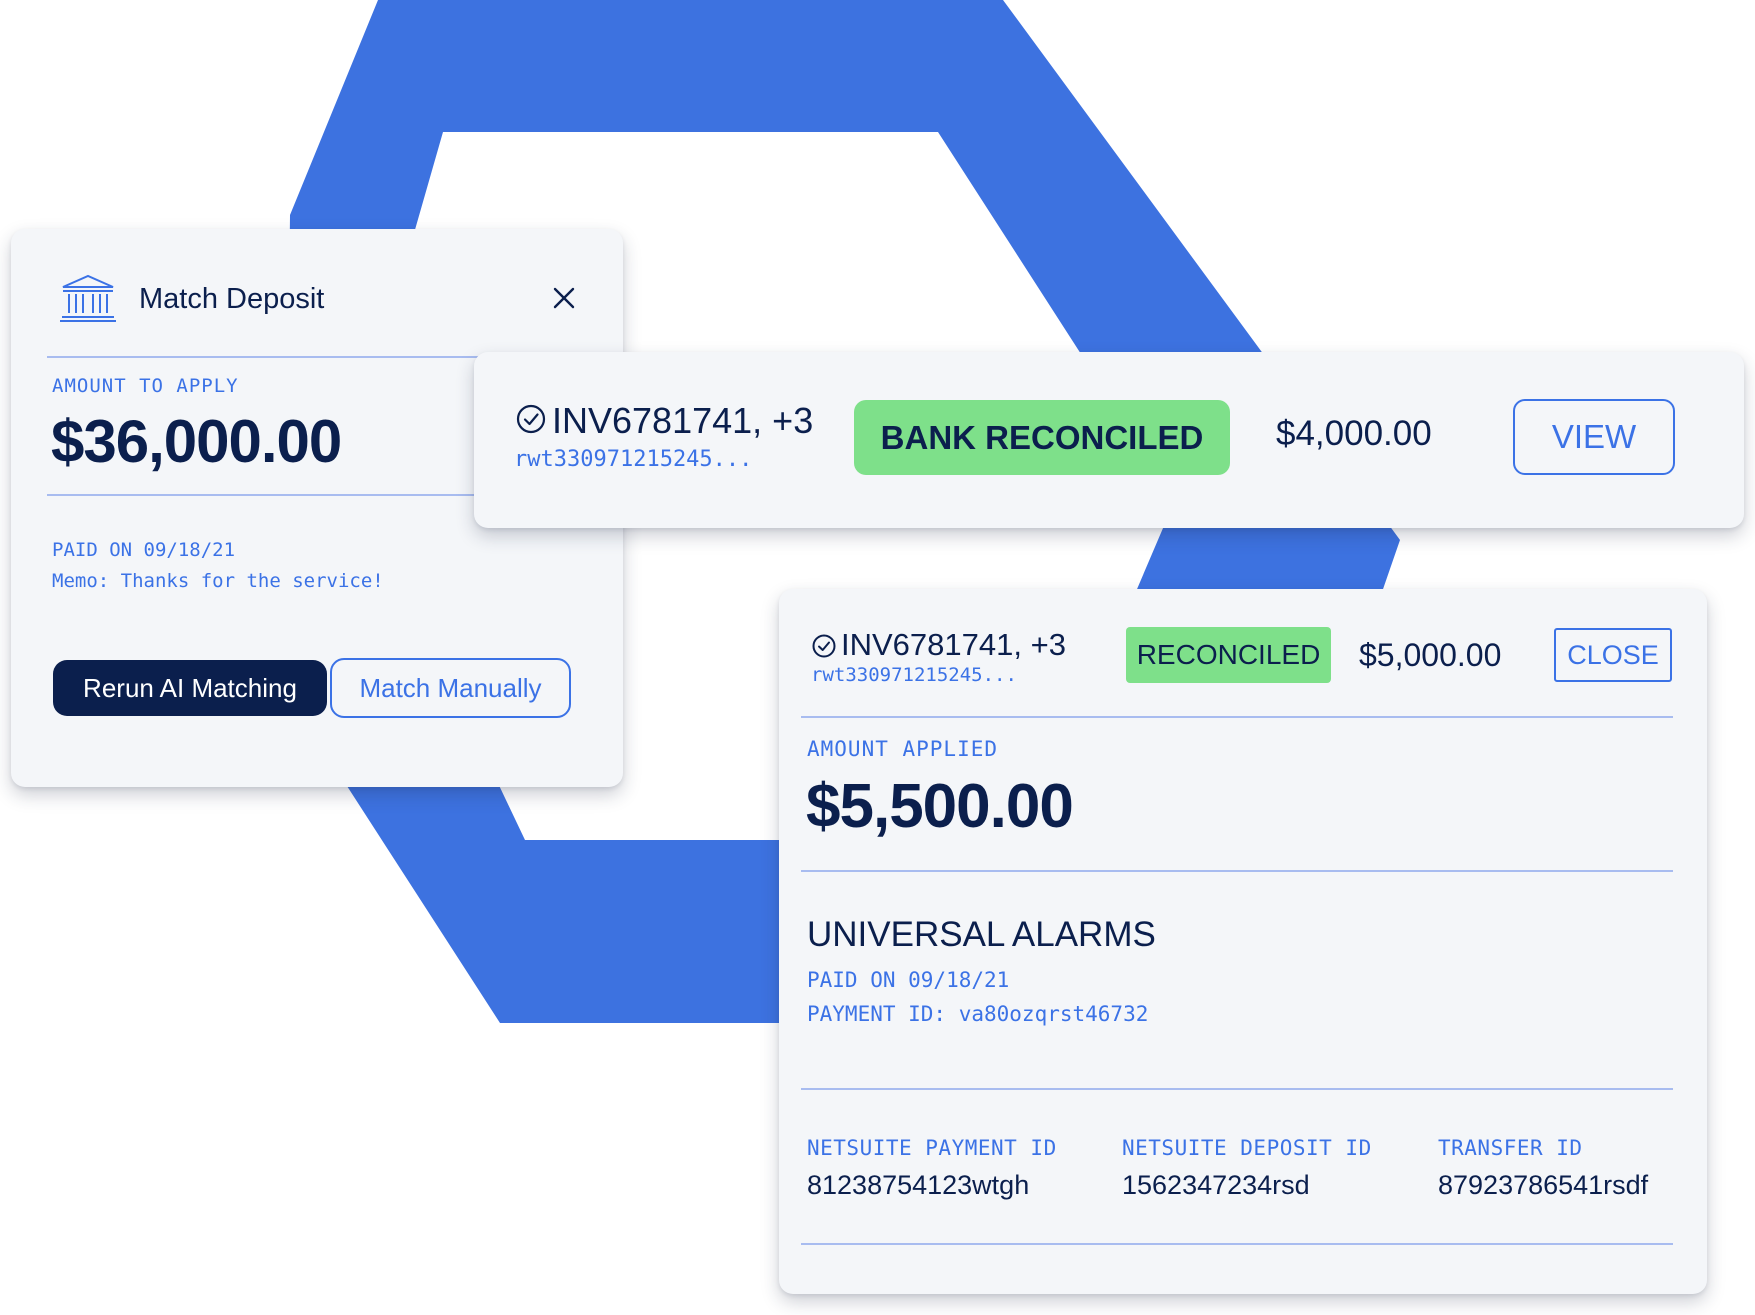 This screenshot has height=1315, width=1755. Describe the element at coordinates (1543, 1185) in the screenshot. I see `id-value: 87923786541rsdf` at that location.